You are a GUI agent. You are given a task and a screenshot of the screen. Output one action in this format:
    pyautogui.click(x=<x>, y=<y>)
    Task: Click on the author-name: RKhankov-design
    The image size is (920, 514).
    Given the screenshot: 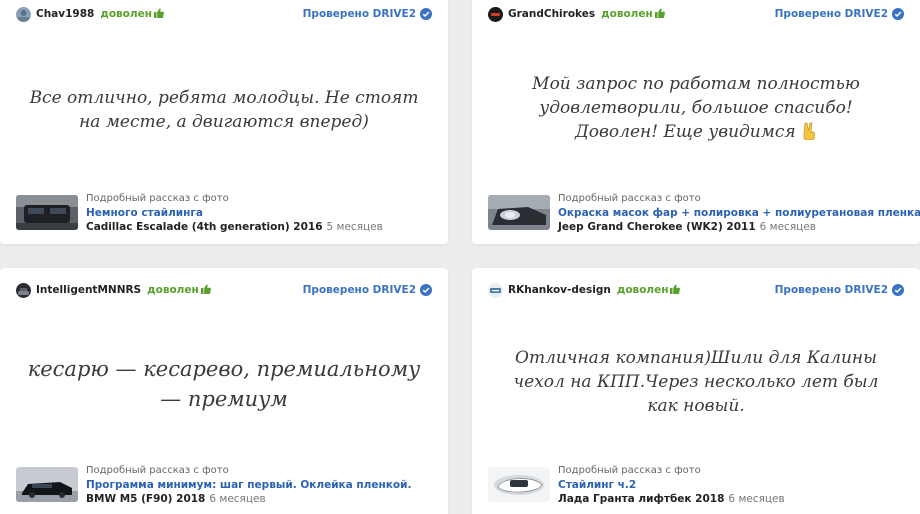 What is the action you would take?
    pyautogui.click(x=559, y=290)
    